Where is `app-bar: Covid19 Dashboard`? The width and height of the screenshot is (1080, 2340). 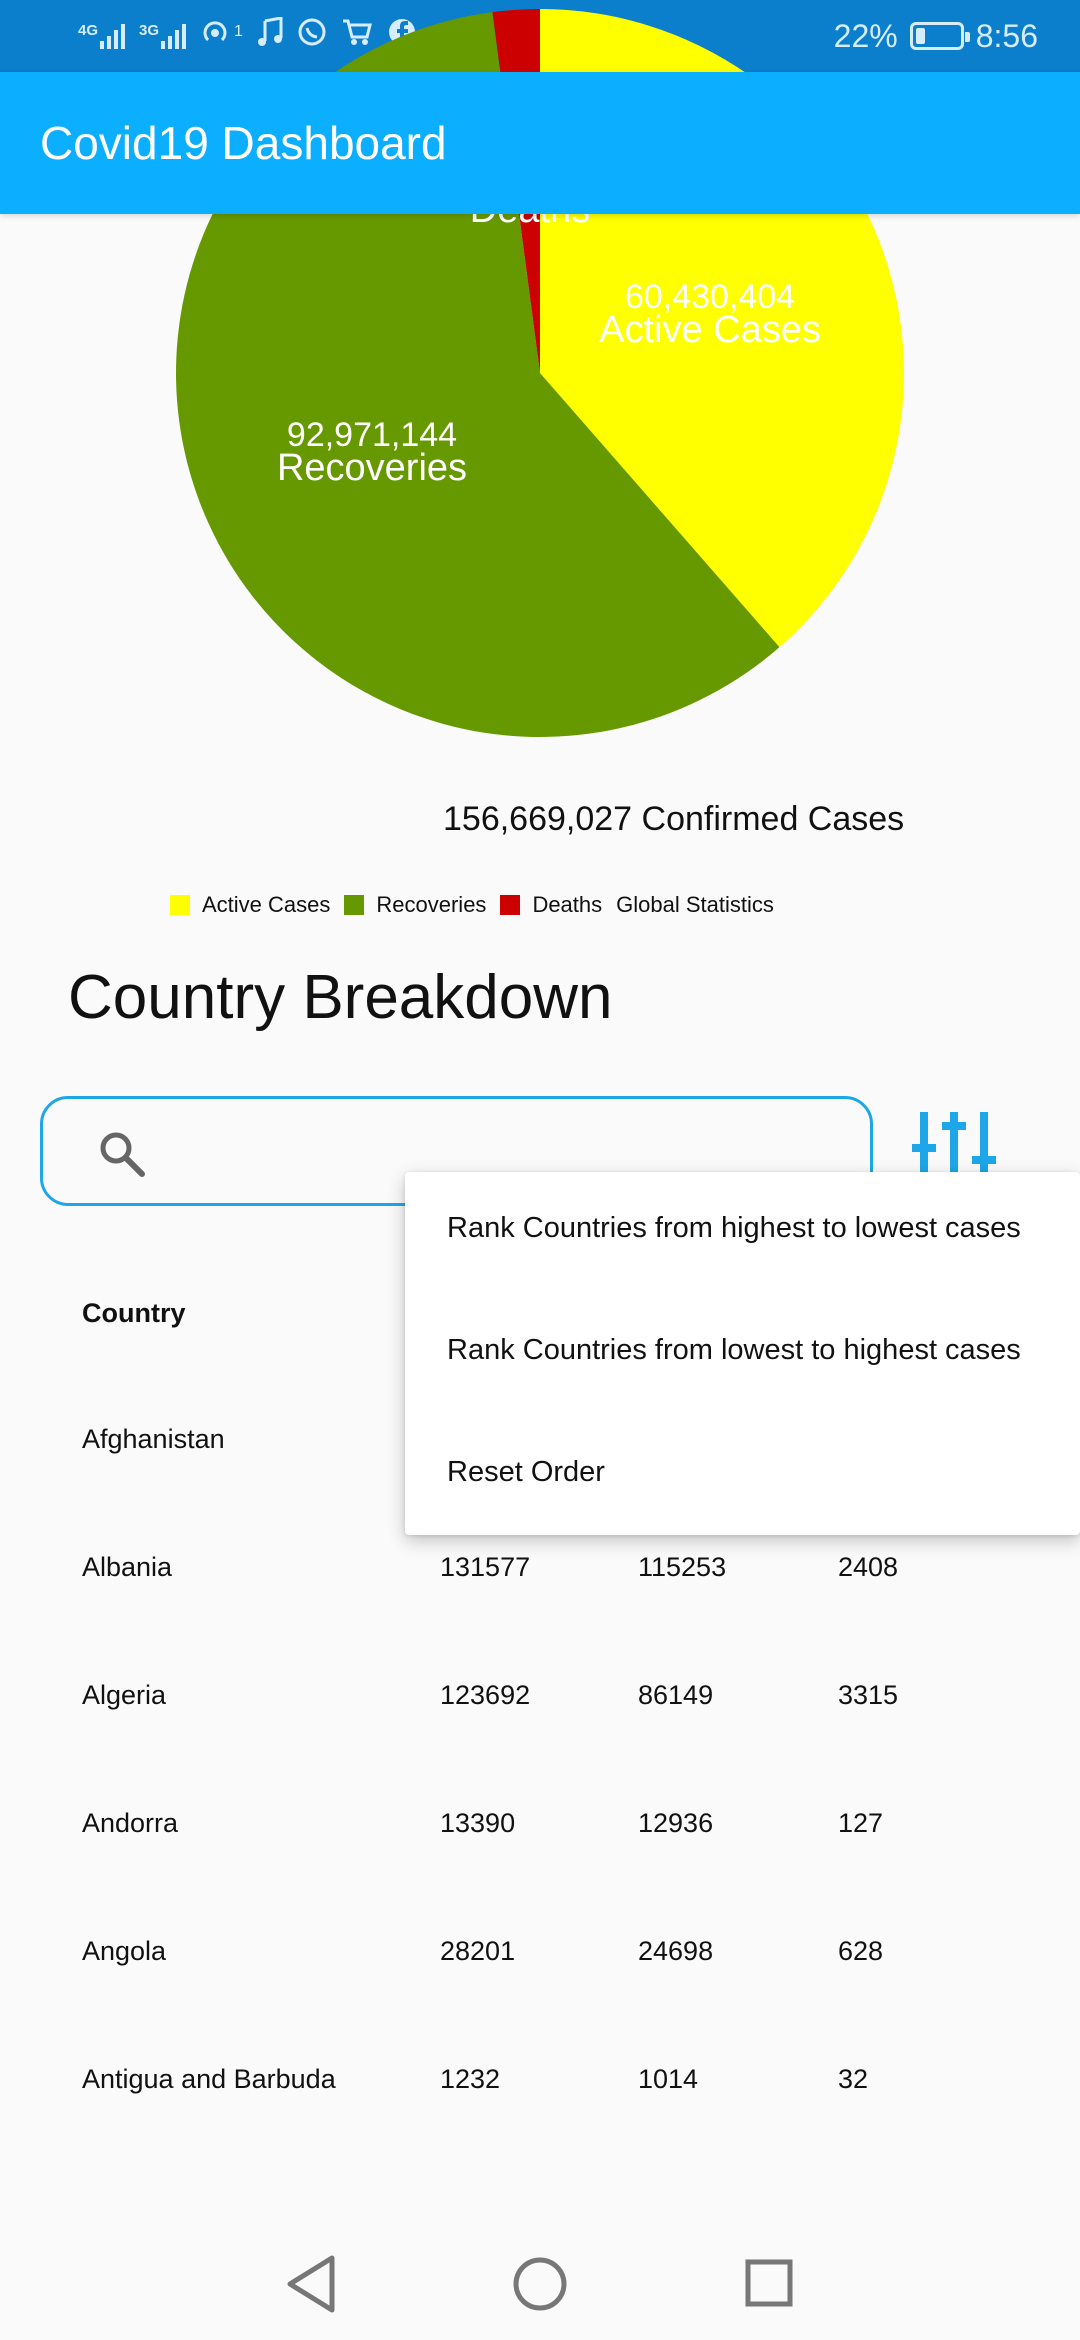 app-bar: Covid19 Dashboard is located at coordinates (540, 143).